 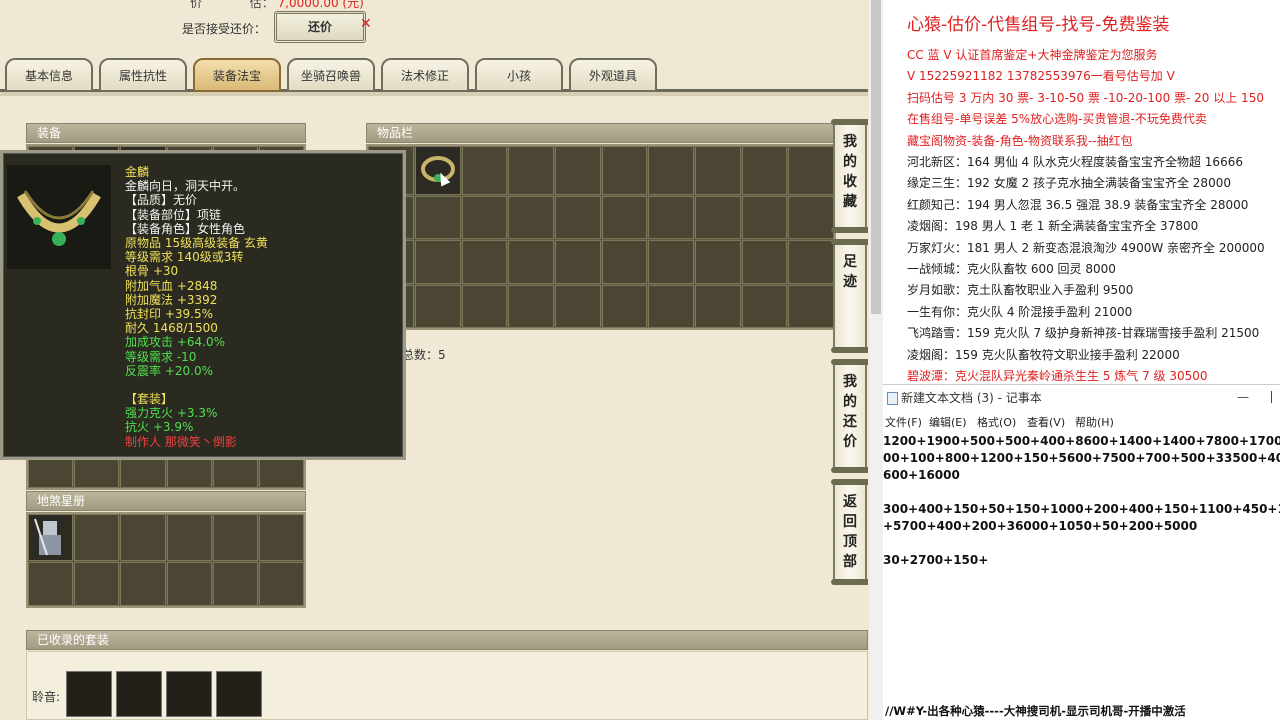 I want to click on tooltip-line: 根骨 +30, so click(x=152, y=271).